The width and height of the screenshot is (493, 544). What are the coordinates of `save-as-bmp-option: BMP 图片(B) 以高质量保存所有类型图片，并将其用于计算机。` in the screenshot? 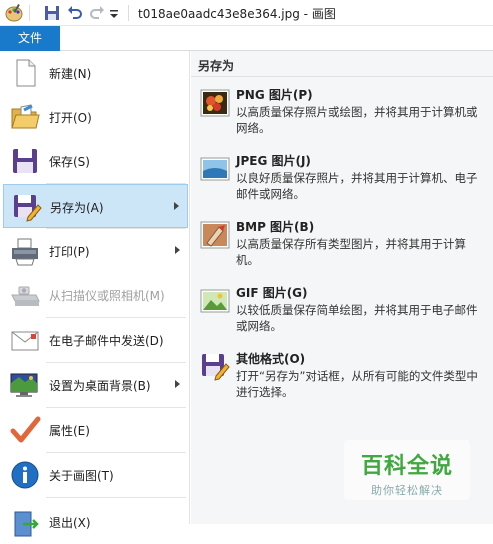 It's located at (343, 247).